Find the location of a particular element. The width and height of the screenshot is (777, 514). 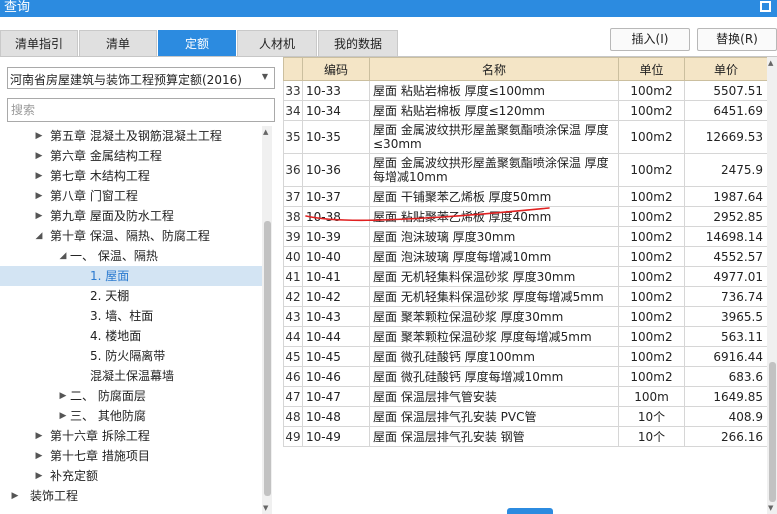

table-row: 47 10-47 屋面 保温层排气管安装 100m 1649.85 is located at coordinates (525, 396).